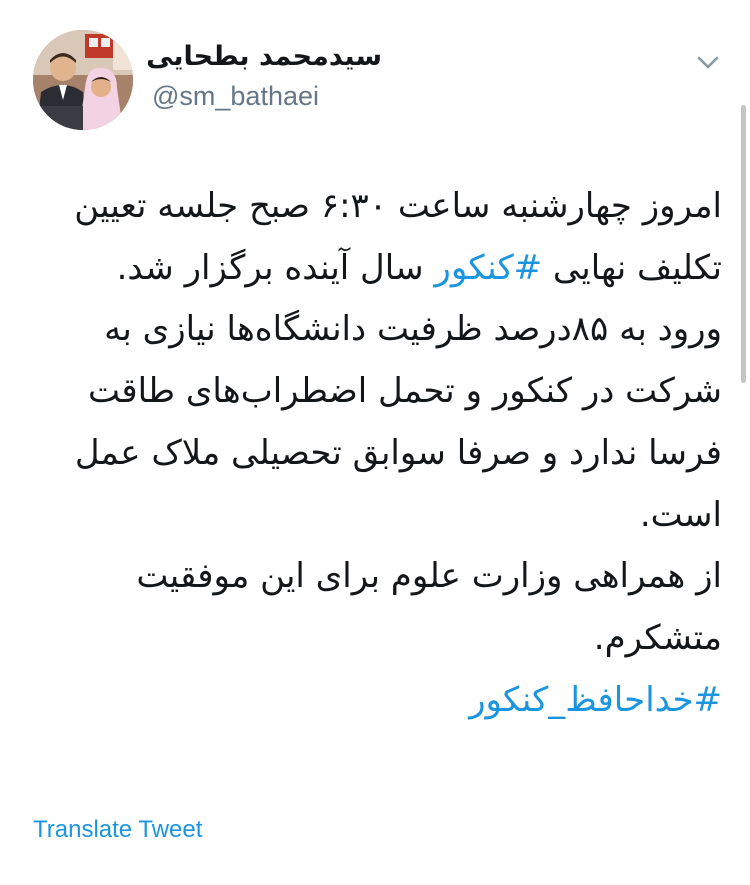 This screenshot has height=885, width=750. Describe the element at coordinates (488, 268) in the screenshot. I see `hashtag-link: #کنکور` at that location.